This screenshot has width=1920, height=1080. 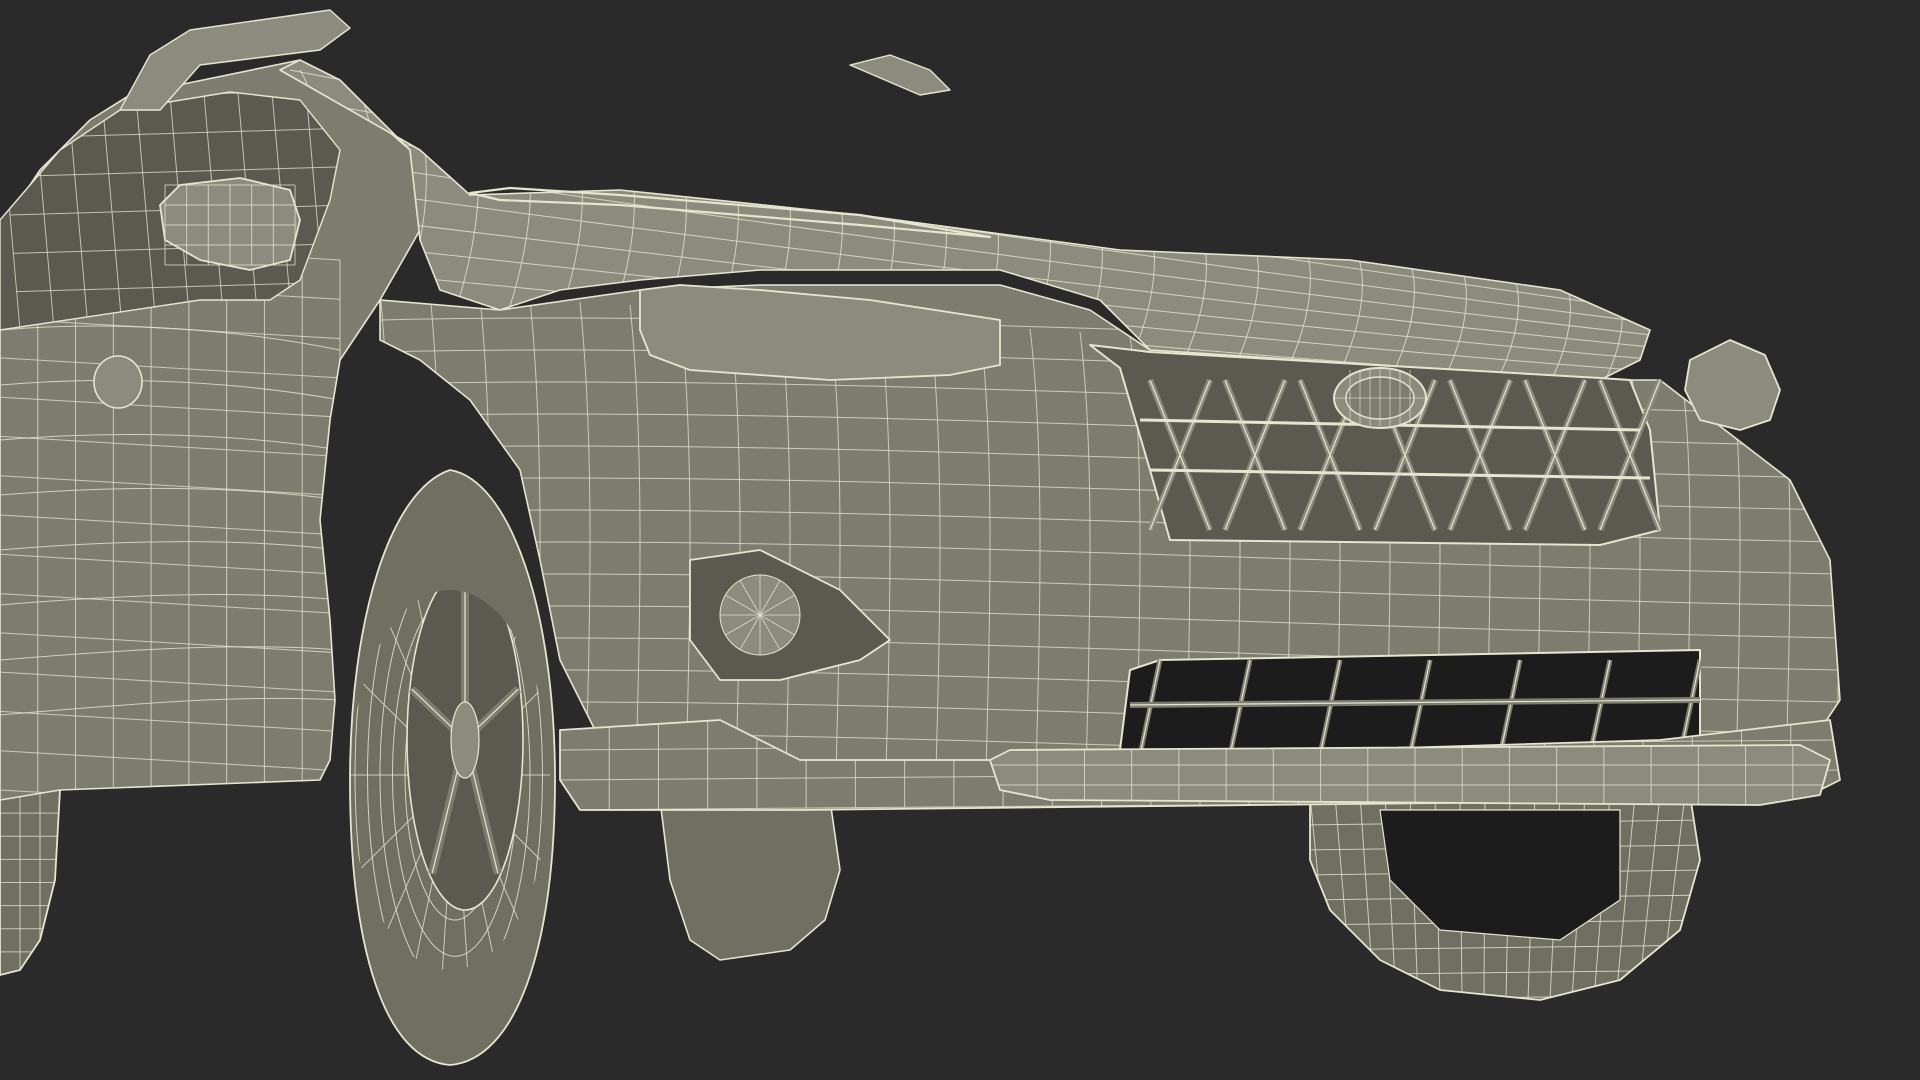 I want to click on front-lip, so click(x=1410, y=775).